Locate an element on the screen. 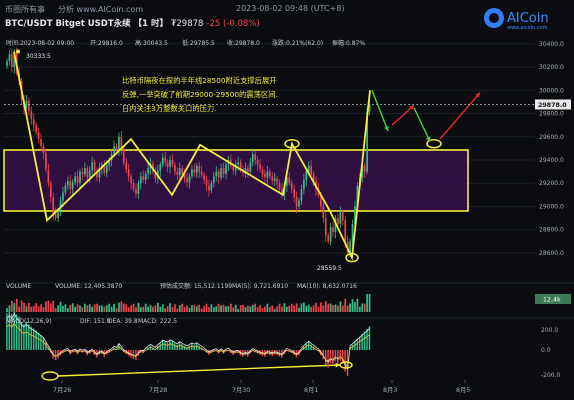  price-tick-label: 29800.0 is located at coordinates (551, 114).